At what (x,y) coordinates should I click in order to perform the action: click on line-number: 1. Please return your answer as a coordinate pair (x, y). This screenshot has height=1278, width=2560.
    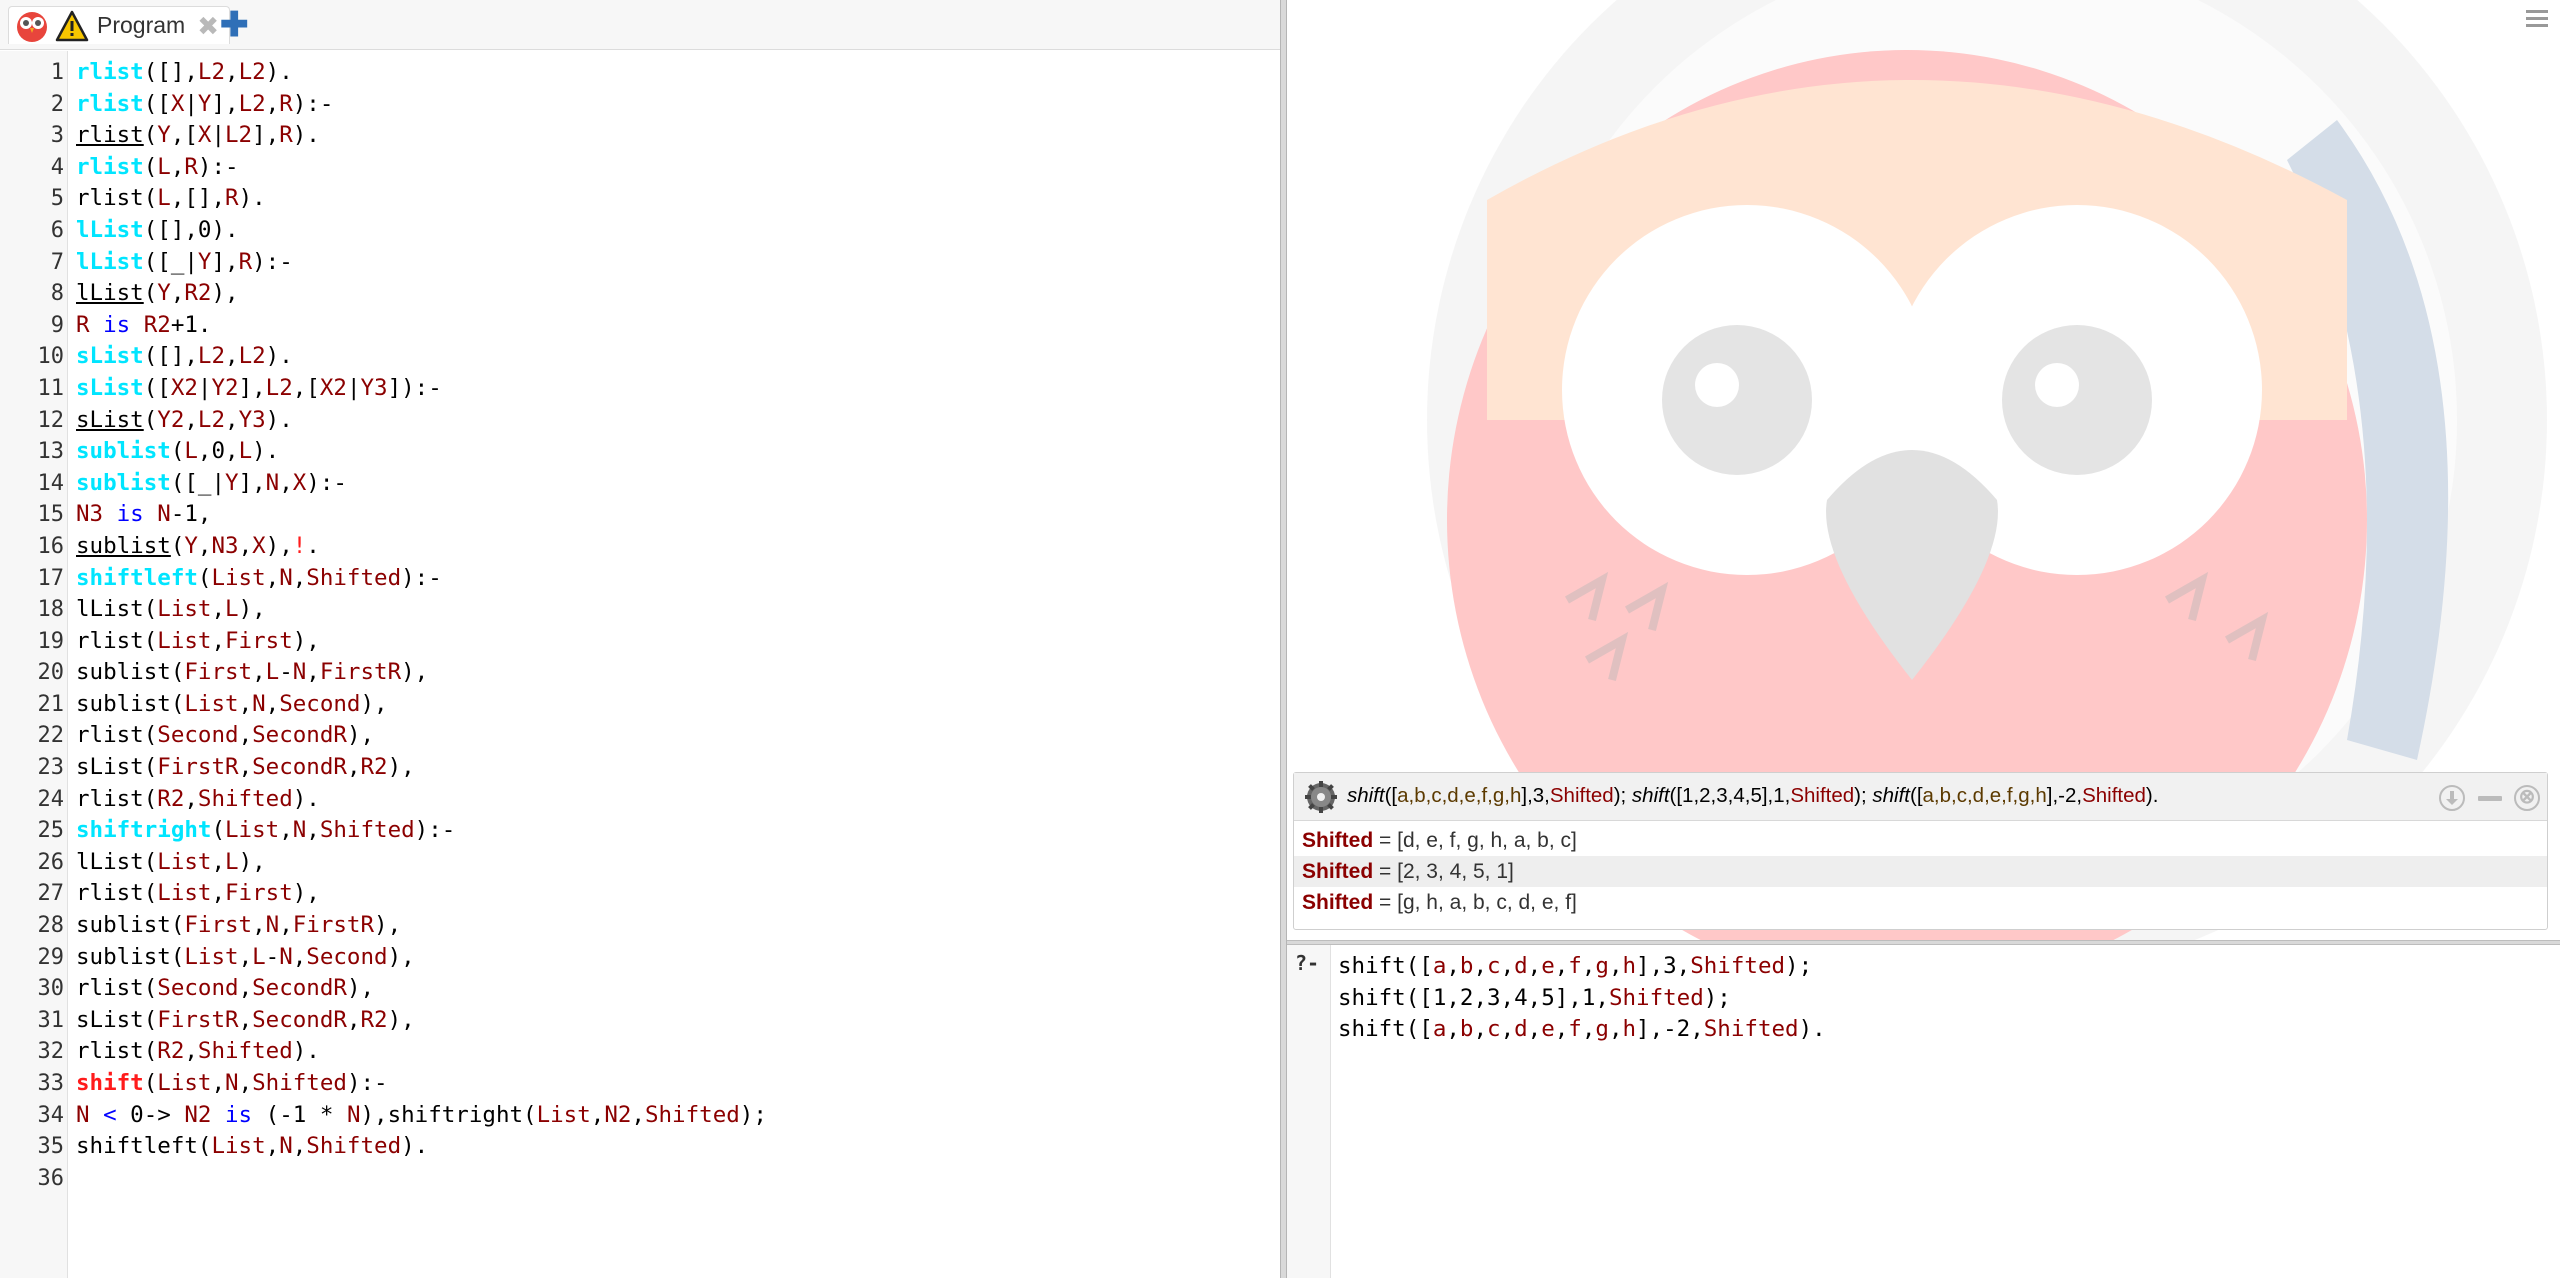
    Looking at the image, I should click on (57, 72).